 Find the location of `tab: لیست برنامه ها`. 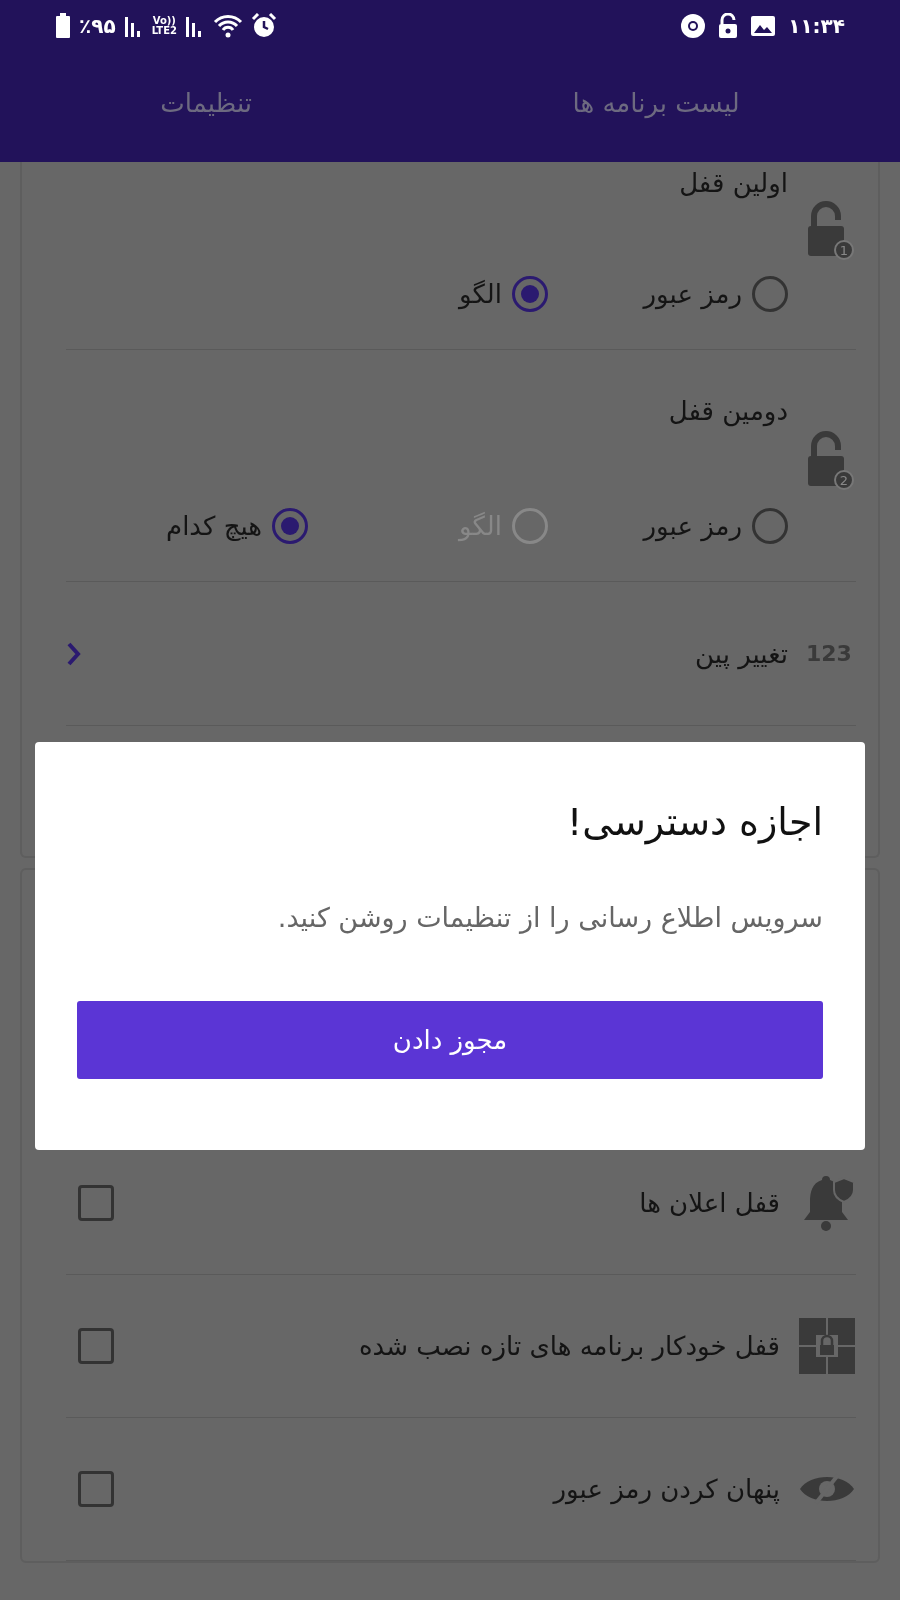

tab: لیست برنامه ها is located at coordinates (656, 103).